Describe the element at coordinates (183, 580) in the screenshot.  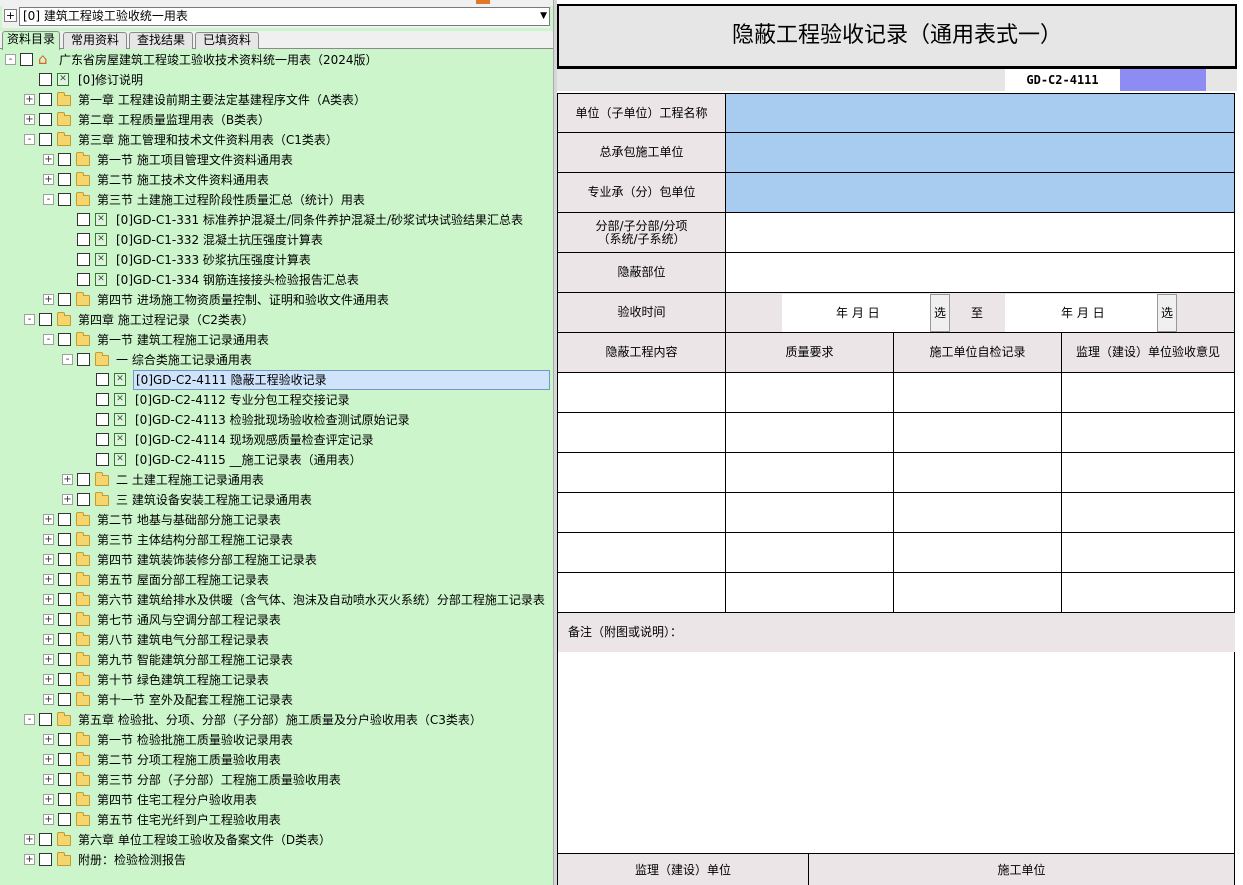
I see `tree-item-label: 第五节 屋面分部工程施工记录表` at that location.